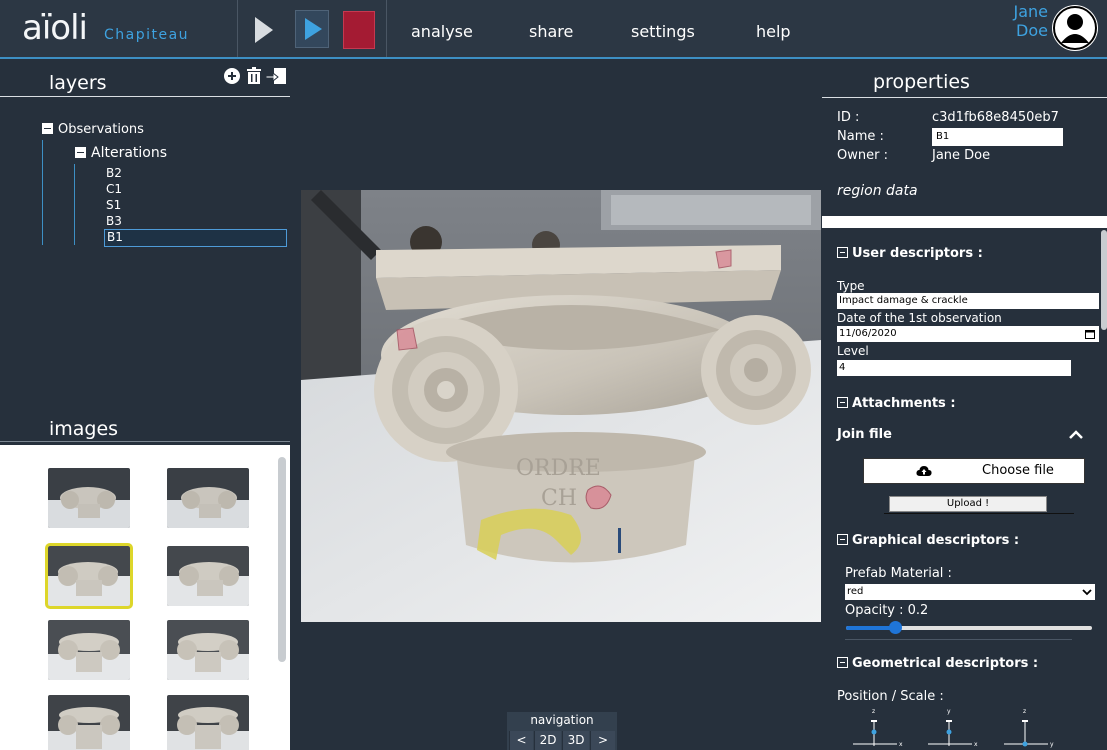 The height and width of the screenshot is (750, 1107). I want to click on geometrical-descriptors-header: Geometrical descriptors :, so click(937, 663).